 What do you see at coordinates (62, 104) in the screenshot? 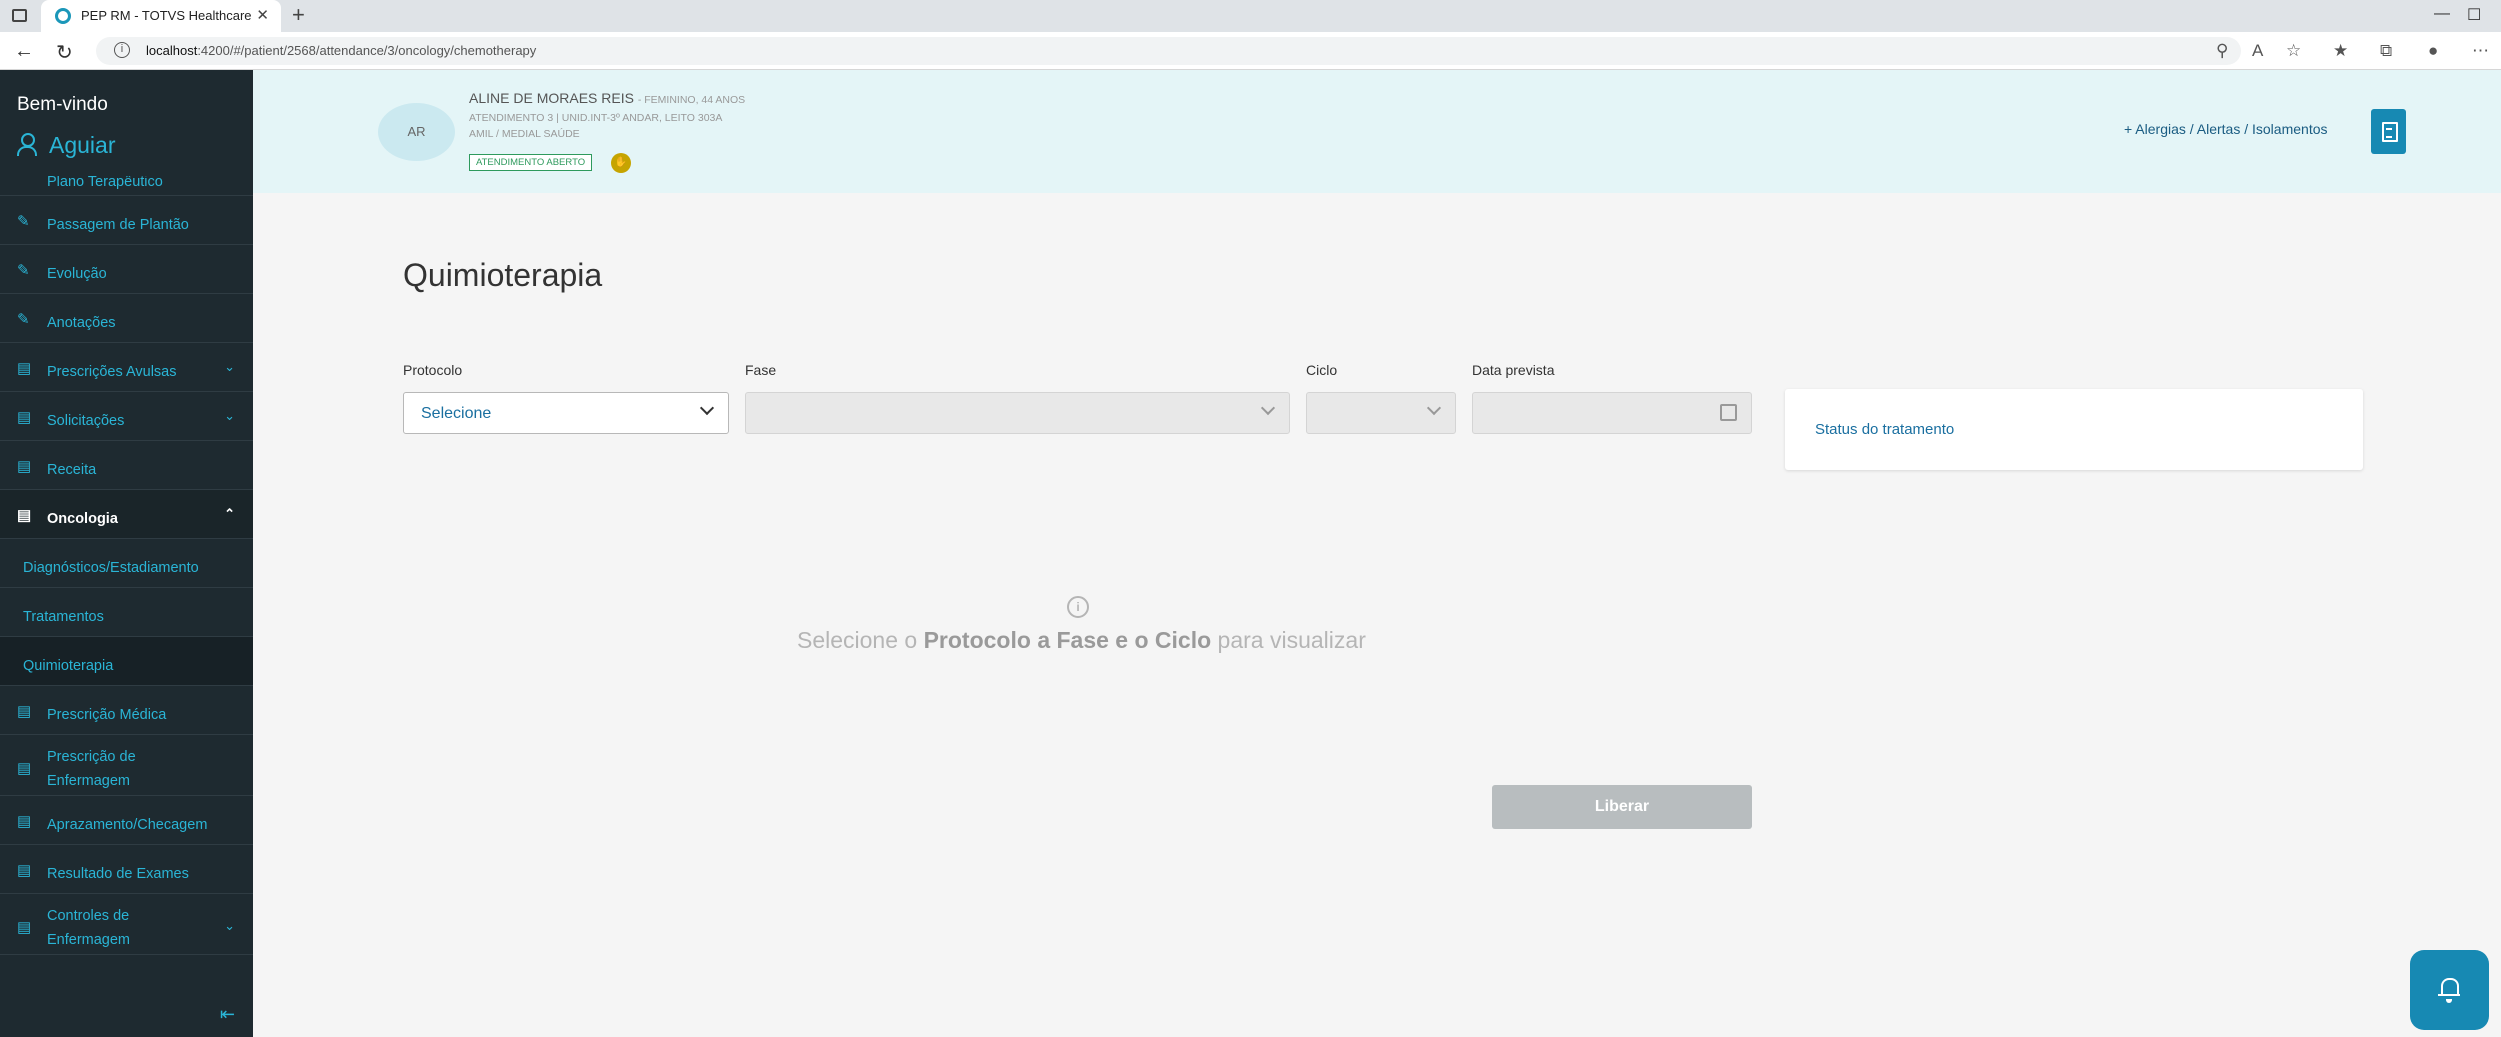
I see `welcome-label: Bem-vindo` at bounding box center [62, 104].